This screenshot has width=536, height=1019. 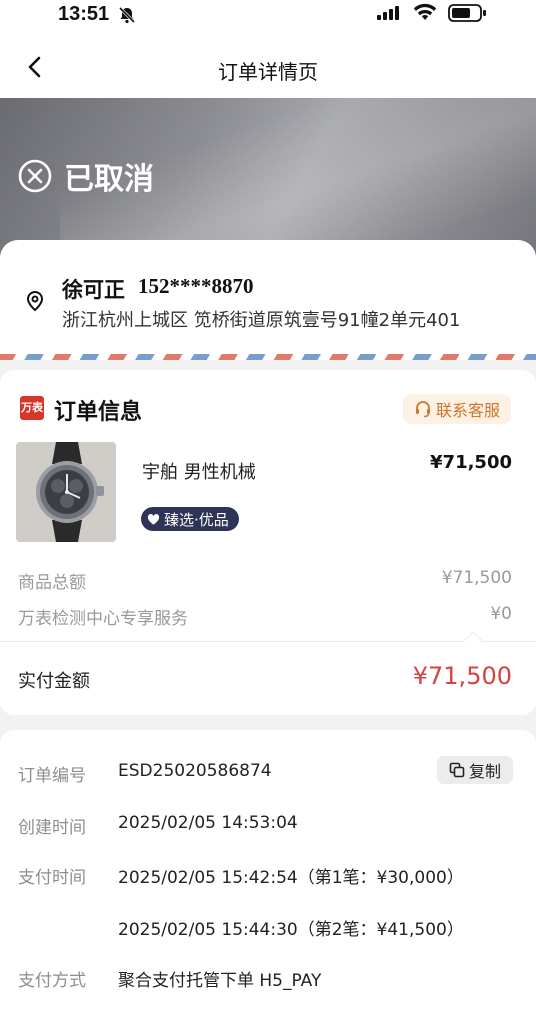 I want to click on payment-time-label: 支付时间, so click(x=52, y=878).